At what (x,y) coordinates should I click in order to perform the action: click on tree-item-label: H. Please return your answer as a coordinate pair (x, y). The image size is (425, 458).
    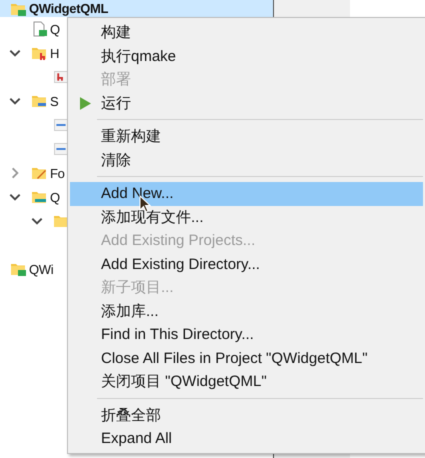
    Looking at the image, I should click on (55, 53).